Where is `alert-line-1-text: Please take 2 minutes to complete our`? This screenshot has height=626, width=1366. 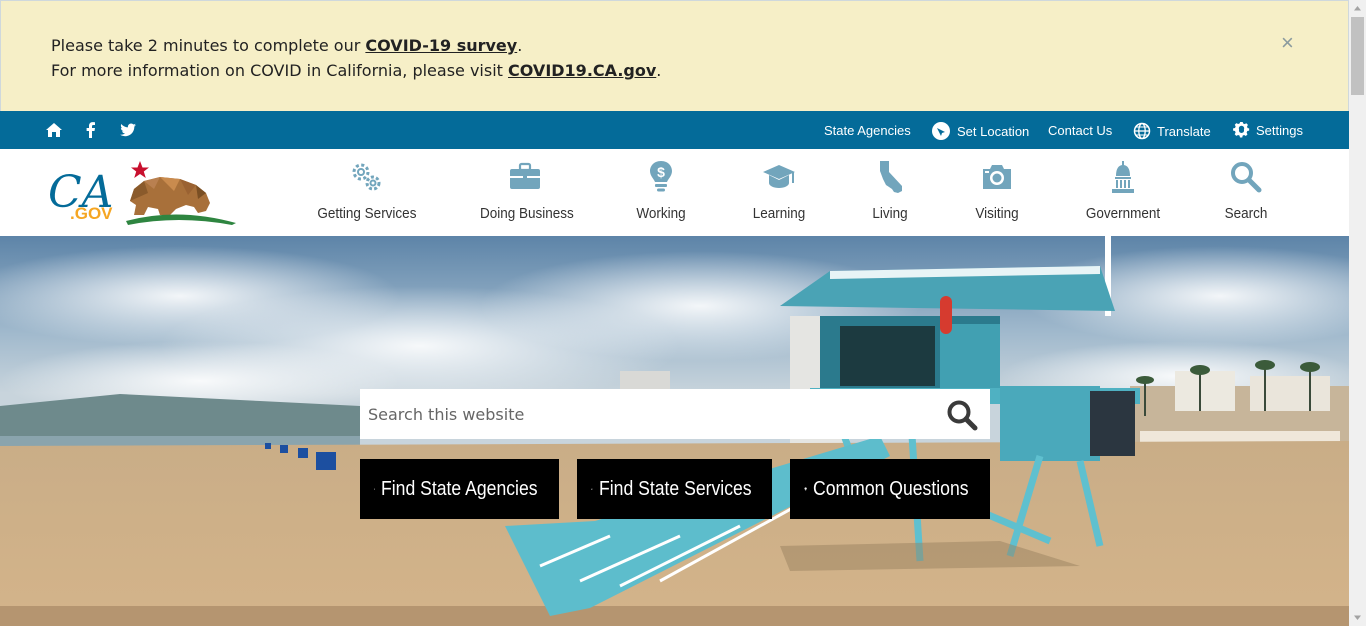 alert-line-1-text: Please take 2 minutes to complete our is located at coordinates (208, 45).